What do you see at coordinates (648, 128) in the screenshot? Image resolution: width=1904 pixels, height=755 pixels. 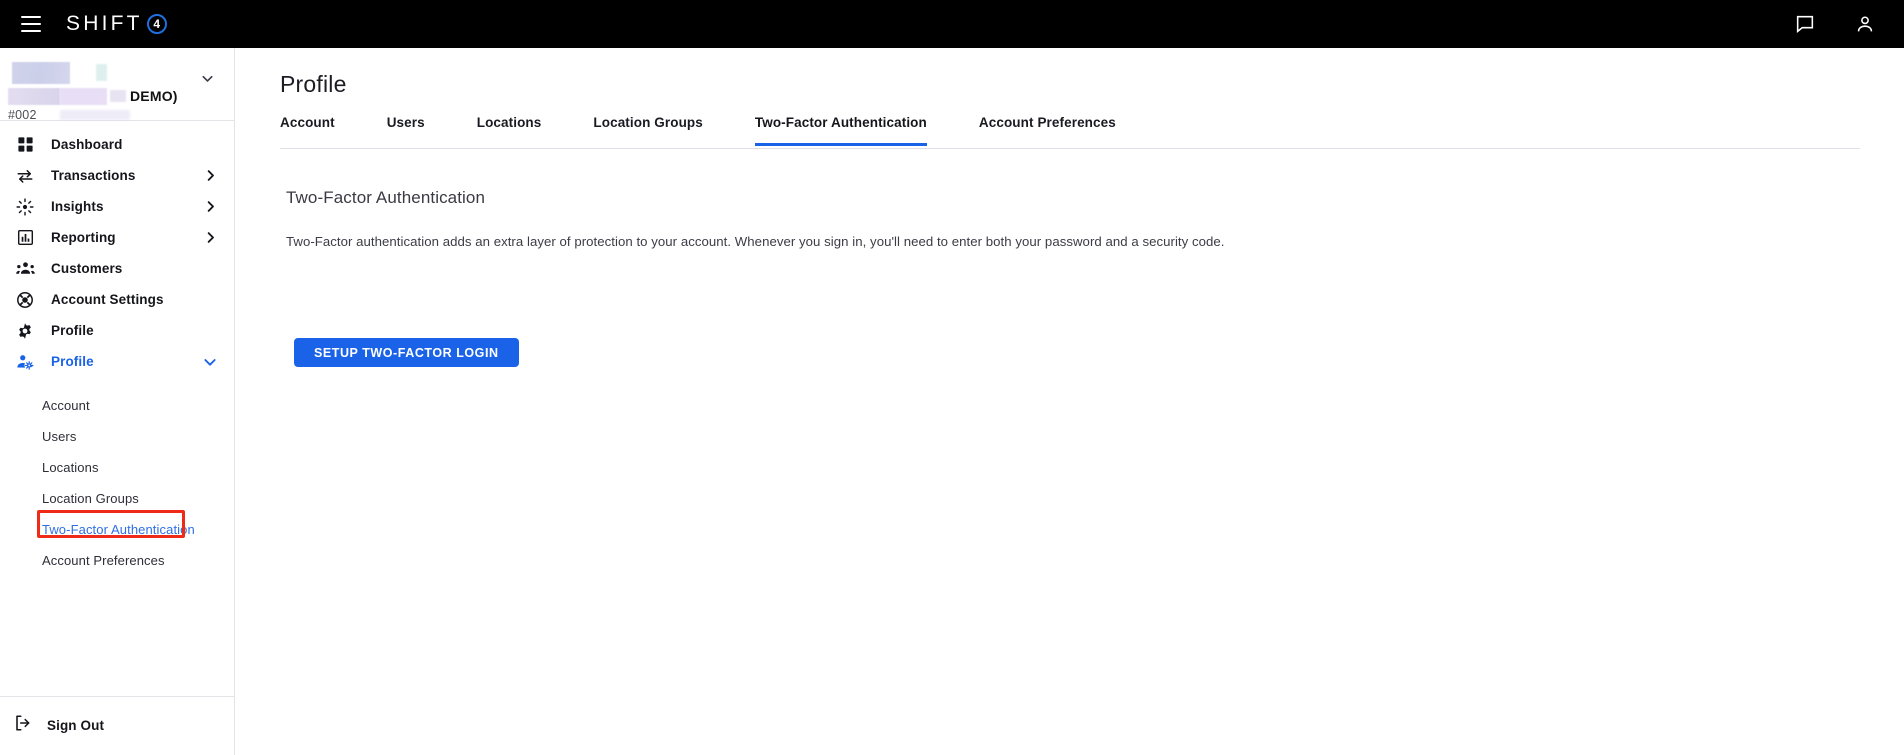 I see `tab-location-groups: Location Groups` at bounding box center [648, 128].